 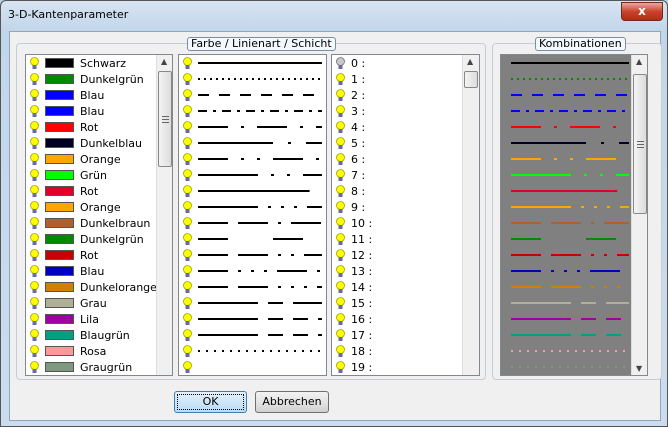 What do you see at coordinates (470, 215) in the screenshot?
I see `layer-list-scrollbar: ▲` at bounding box center [470, 215].